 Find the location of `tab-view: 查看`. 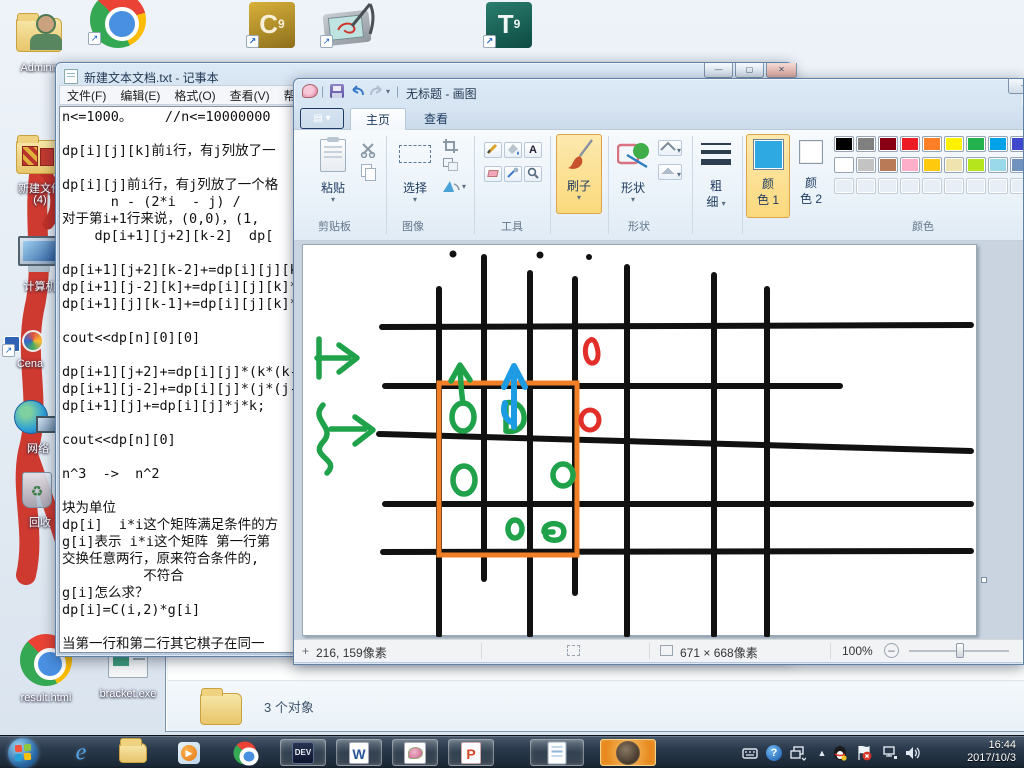

tab-view: 查看 is located at coordinates (436, 119).